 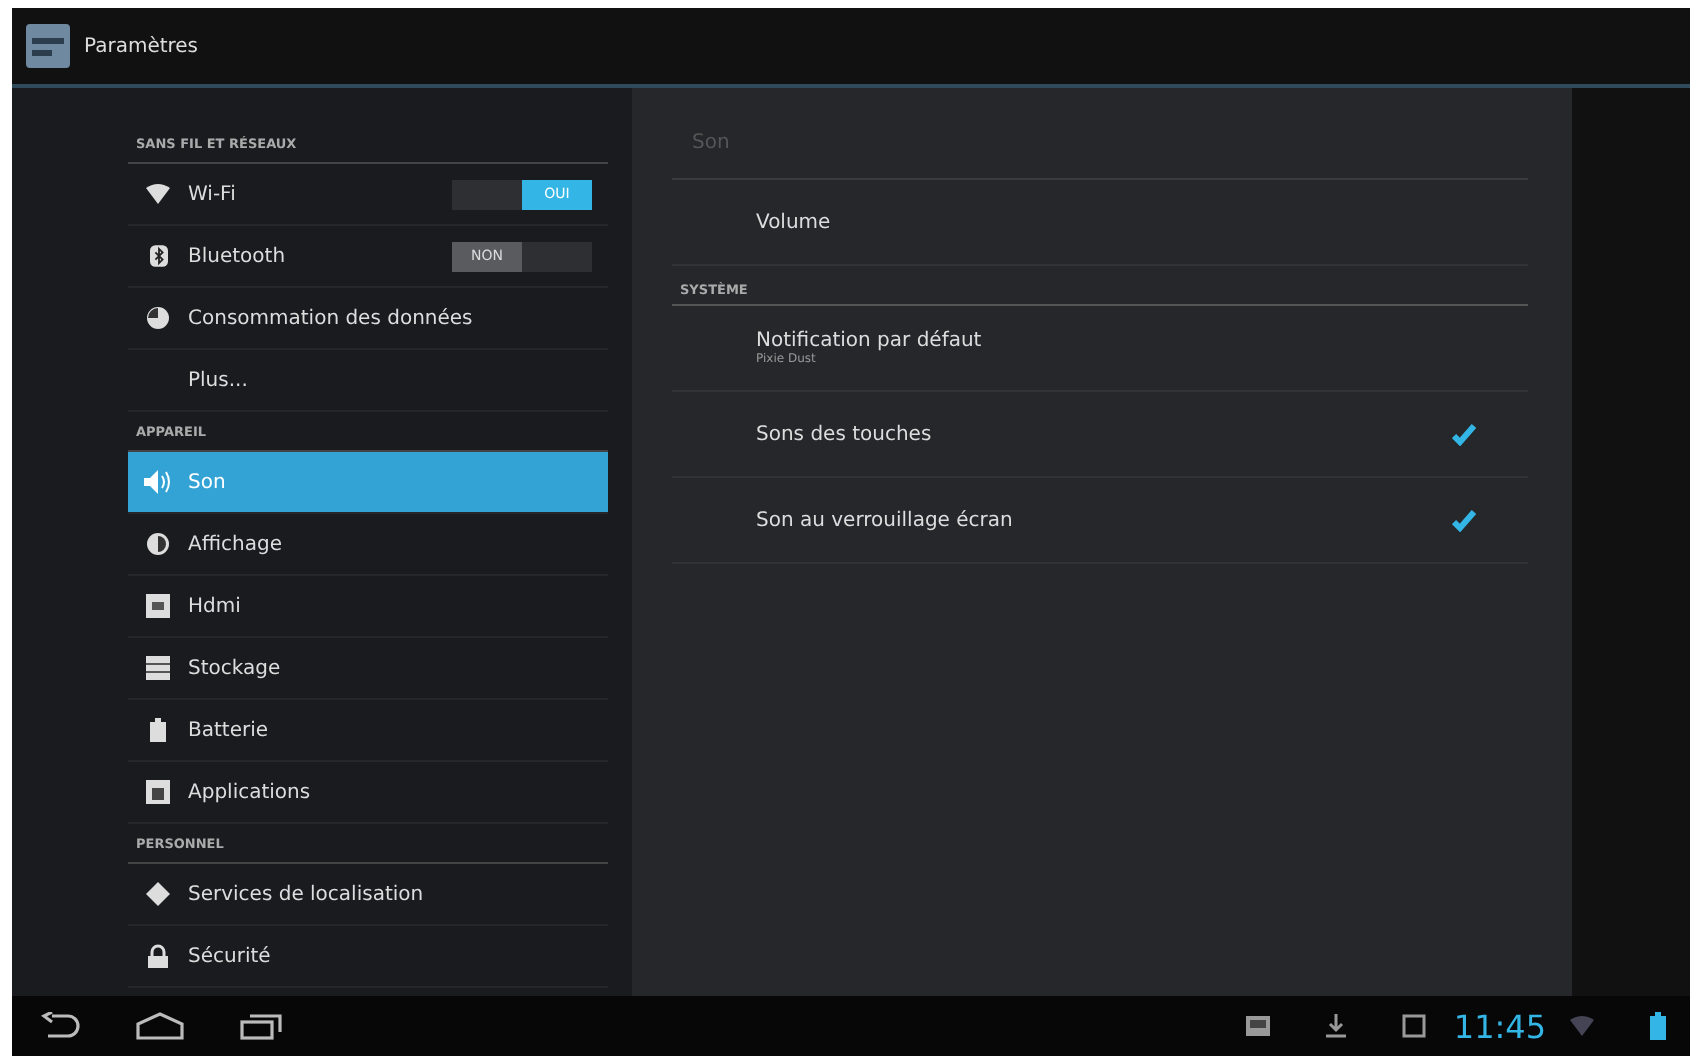 I want to click on bluetooth-icon, so click(x=158, y=256).